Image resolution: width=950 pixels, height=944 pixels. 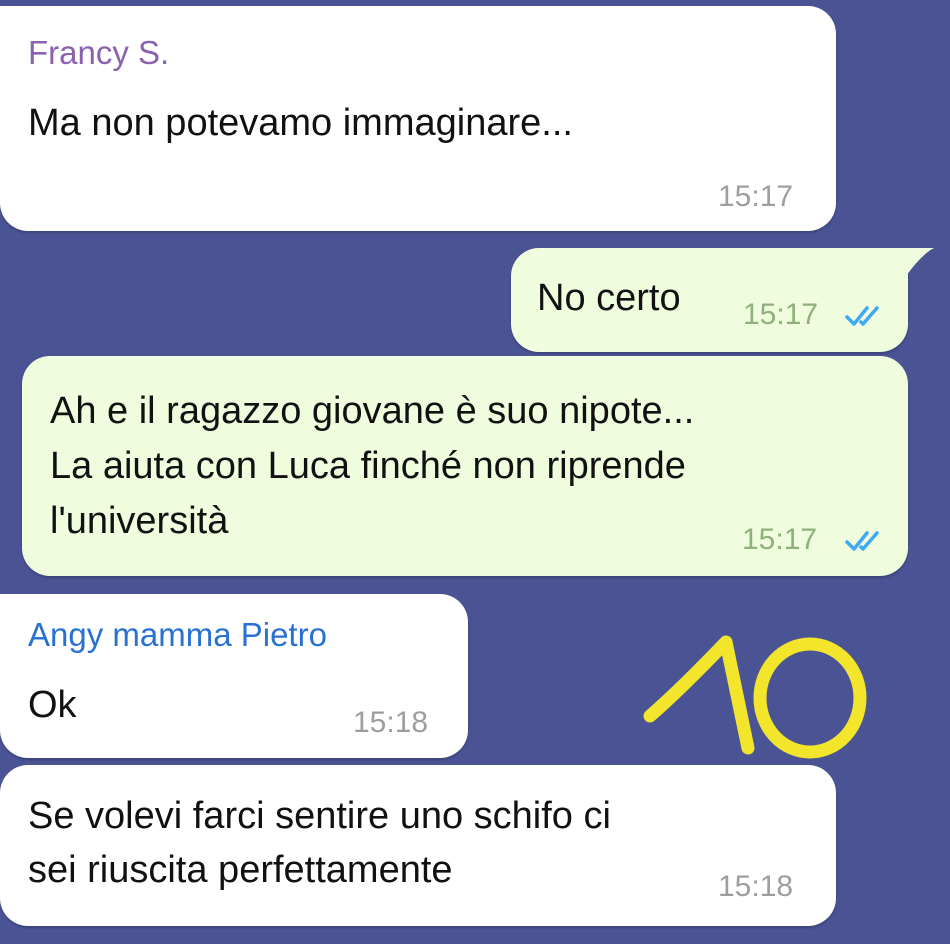 What do you see at coordinates (709, 300) in the screenshot?
I see `message-bubble-outgoing: No certo 15:17` at bounding box center [709, 300].